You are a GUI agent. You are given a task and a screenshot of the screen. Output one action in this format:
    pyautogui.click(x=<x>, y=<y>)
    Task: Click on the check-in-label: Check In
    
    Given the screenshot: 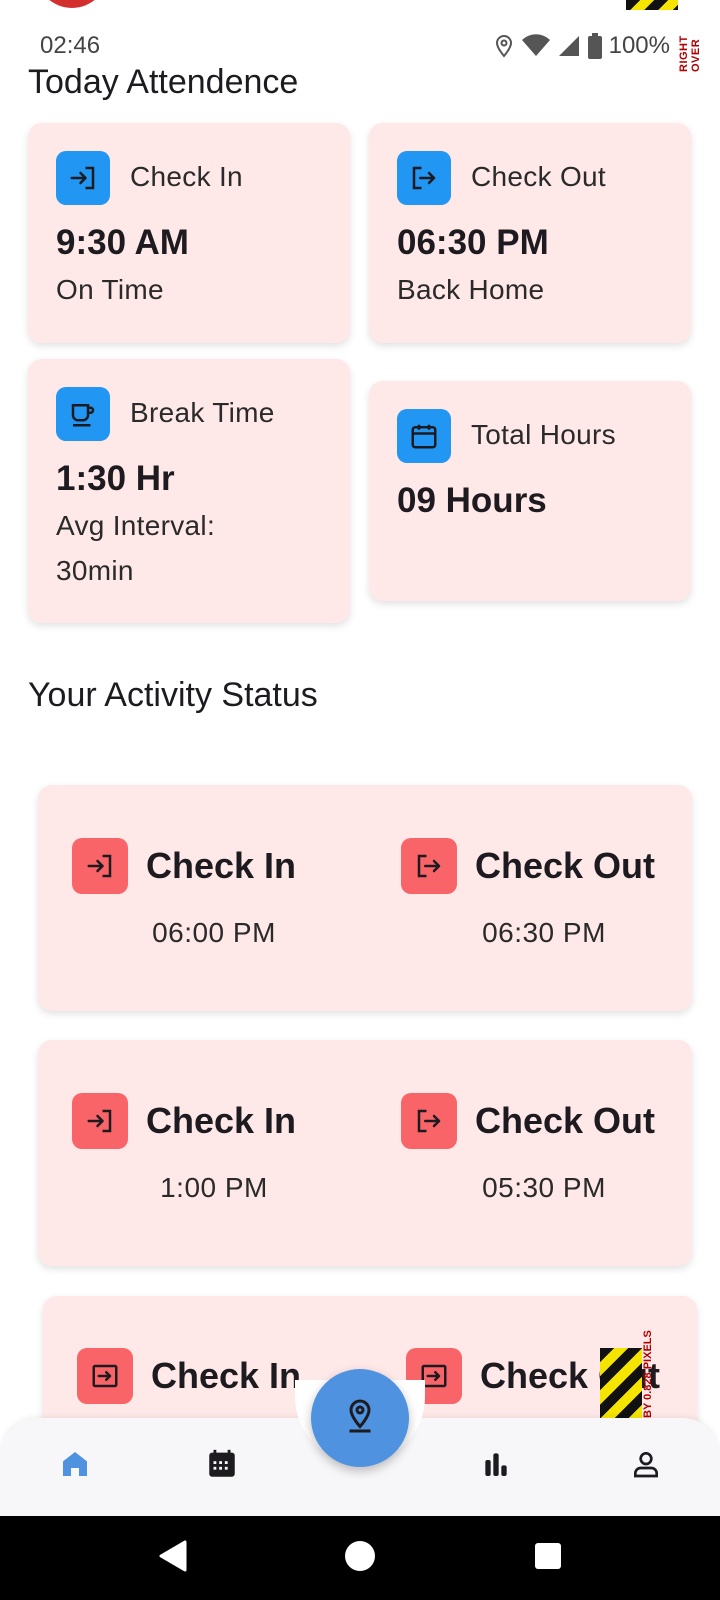 What is the action you would take?
    pyautogui.click(x=186, y=176)
    